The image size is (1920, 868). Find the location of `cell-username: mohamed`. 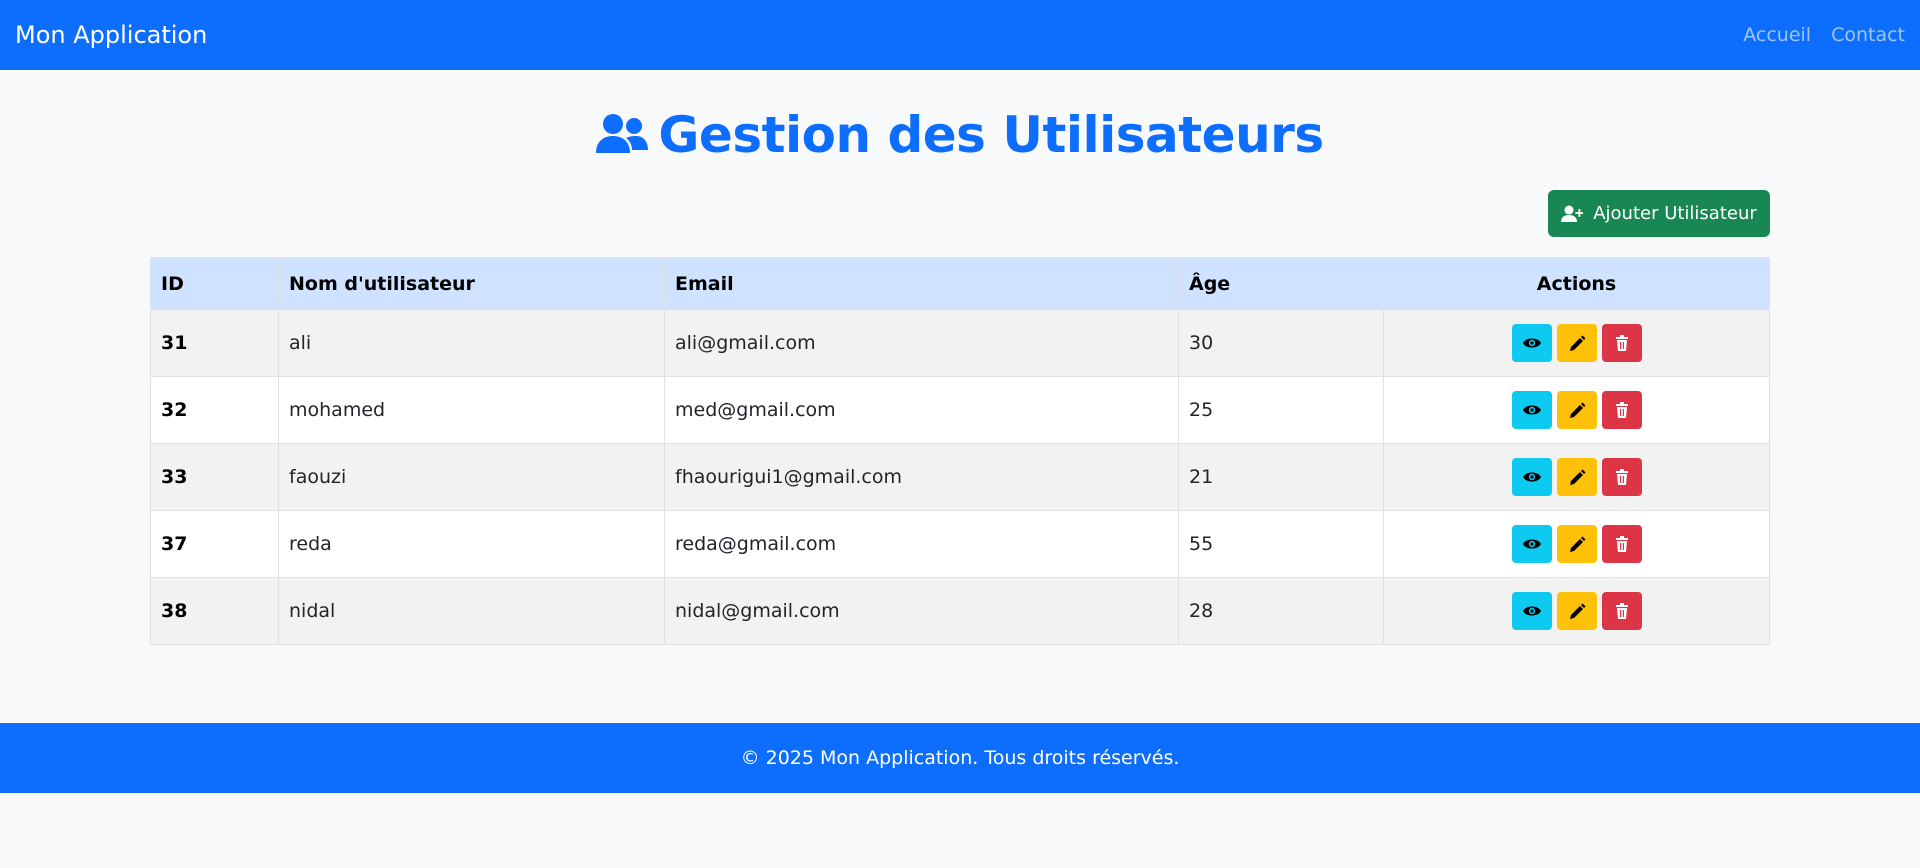

cell-username: mohamed is located at coordinates (471, 410).